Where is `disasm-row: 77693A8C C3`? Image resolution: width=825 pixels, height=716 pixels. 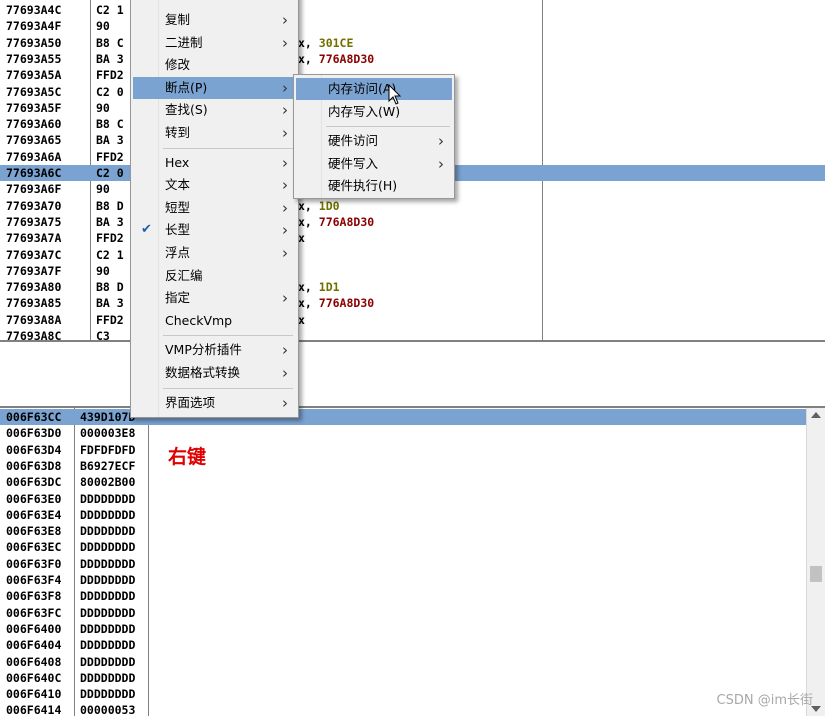
disasm-row: 77693A8C C3 is located at coordinates (412, 334).